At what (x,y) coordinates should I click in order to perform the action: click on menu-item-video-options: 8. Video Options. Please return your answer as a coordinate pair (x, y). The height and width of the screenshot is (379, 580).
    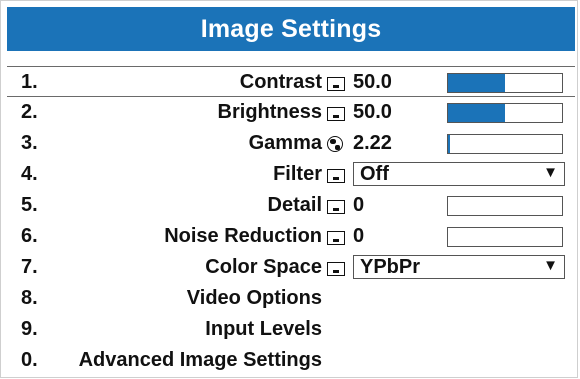
    Looking at the image, I should click on (291, 298).